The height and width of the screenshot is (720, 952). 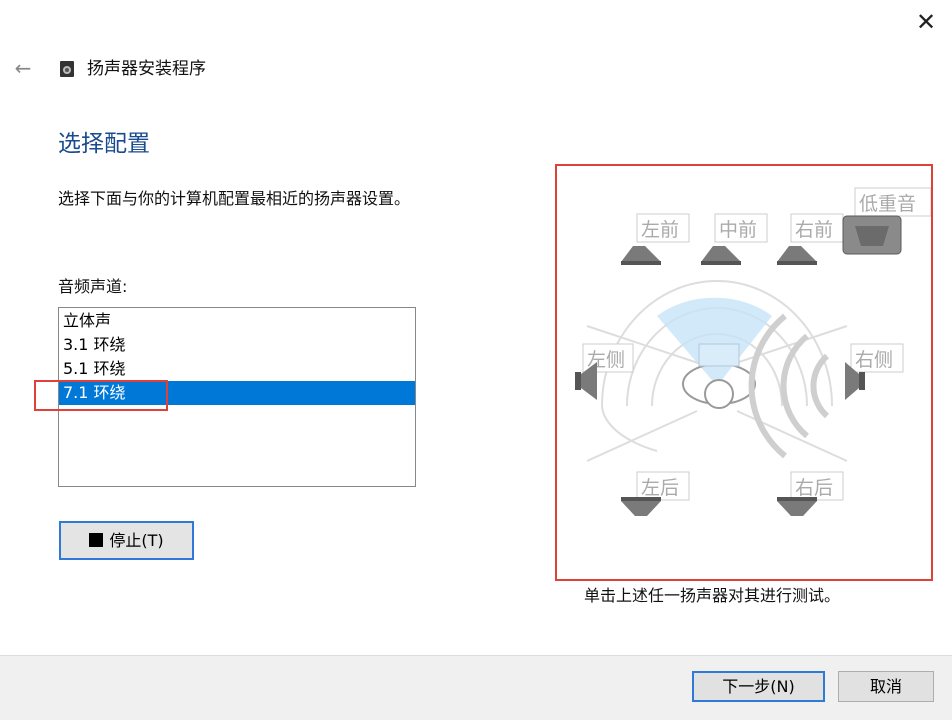 I want to click on speaker-front-right: 右前, so click(x=810, y=239).